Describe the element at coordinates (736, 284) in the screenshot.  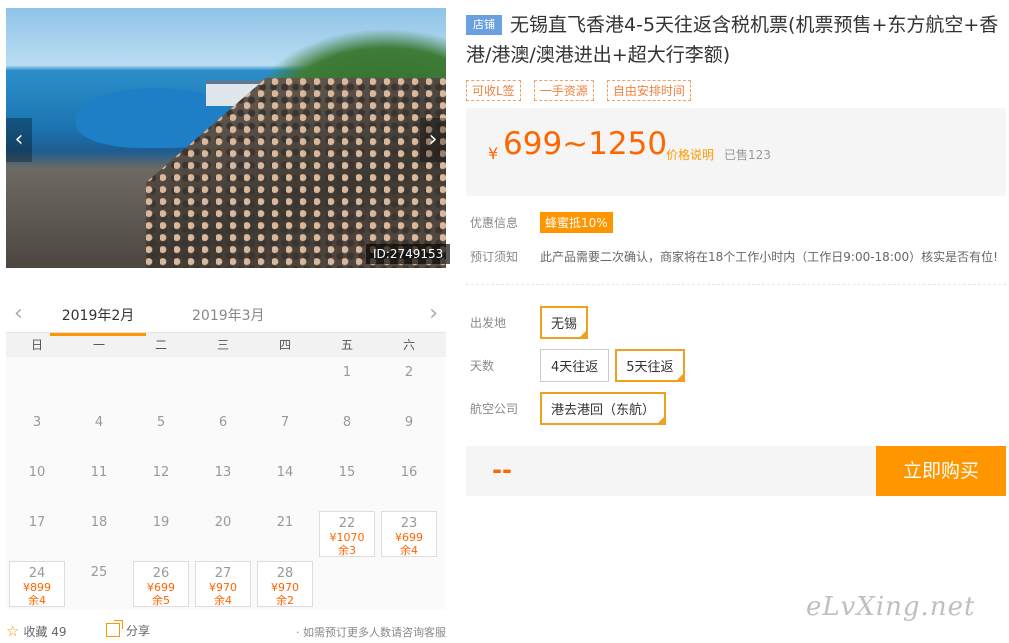
I see `section-divider` at that location.